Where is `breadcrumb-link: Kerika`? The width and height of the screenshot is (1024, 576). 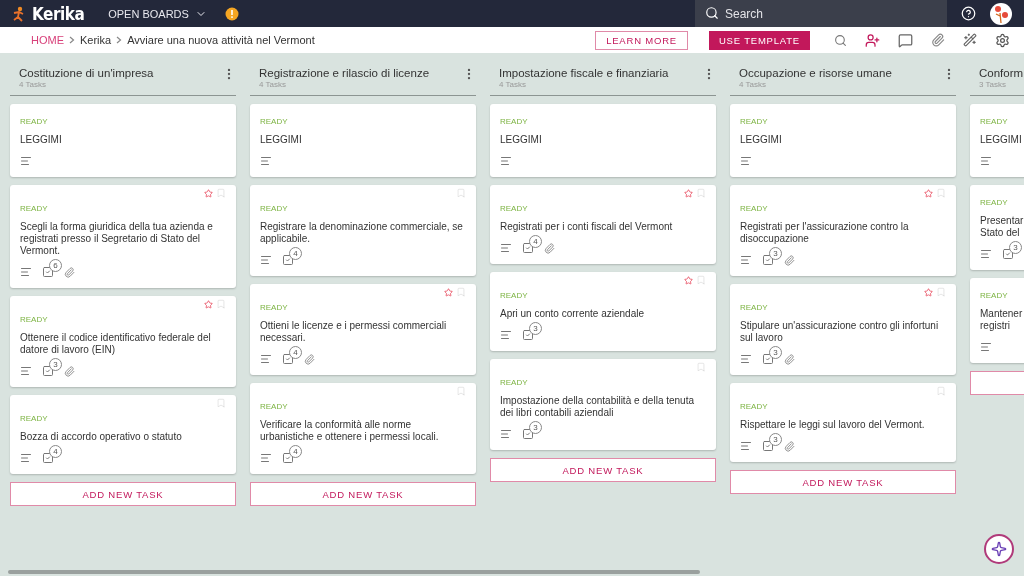 breadcrumb-link: Kerika is located at coordinates (96, 40).